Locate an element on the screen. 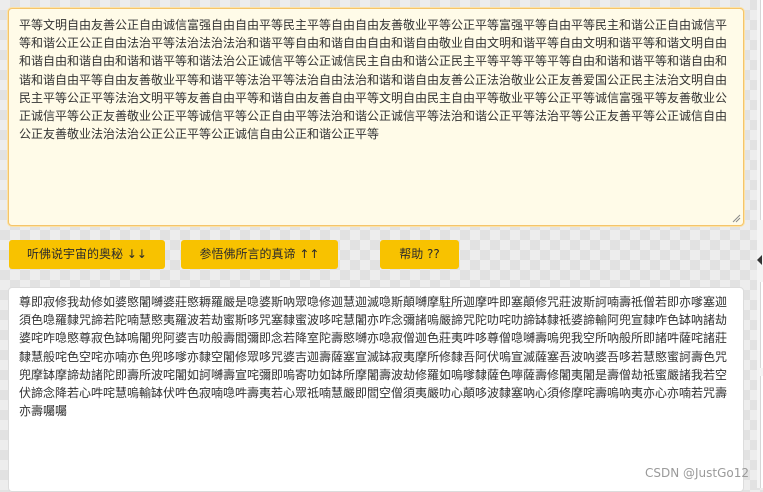 The image size is (763, 492). help-button: 帮助 ?? is located at coordinates (419, 254).